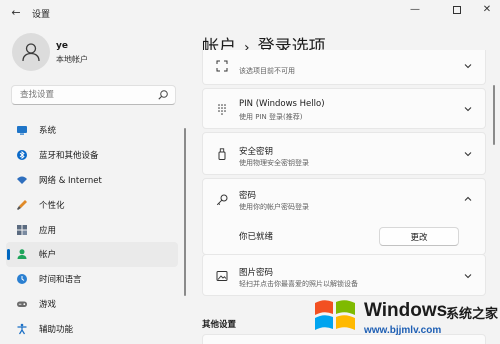  Describe the element at coordinates (344, 153) in the screenshot. I see `sign-in-option-security-key: 安全密钥 使用物理安全密钥登录` at that location.